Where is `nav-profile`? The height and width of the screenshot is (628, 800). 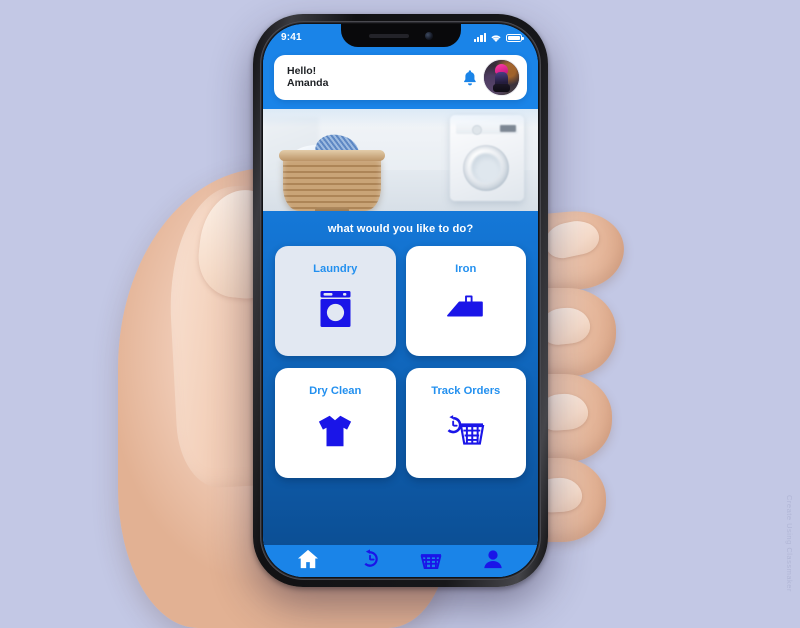
nav-profile is located at coordinates (493, 559).